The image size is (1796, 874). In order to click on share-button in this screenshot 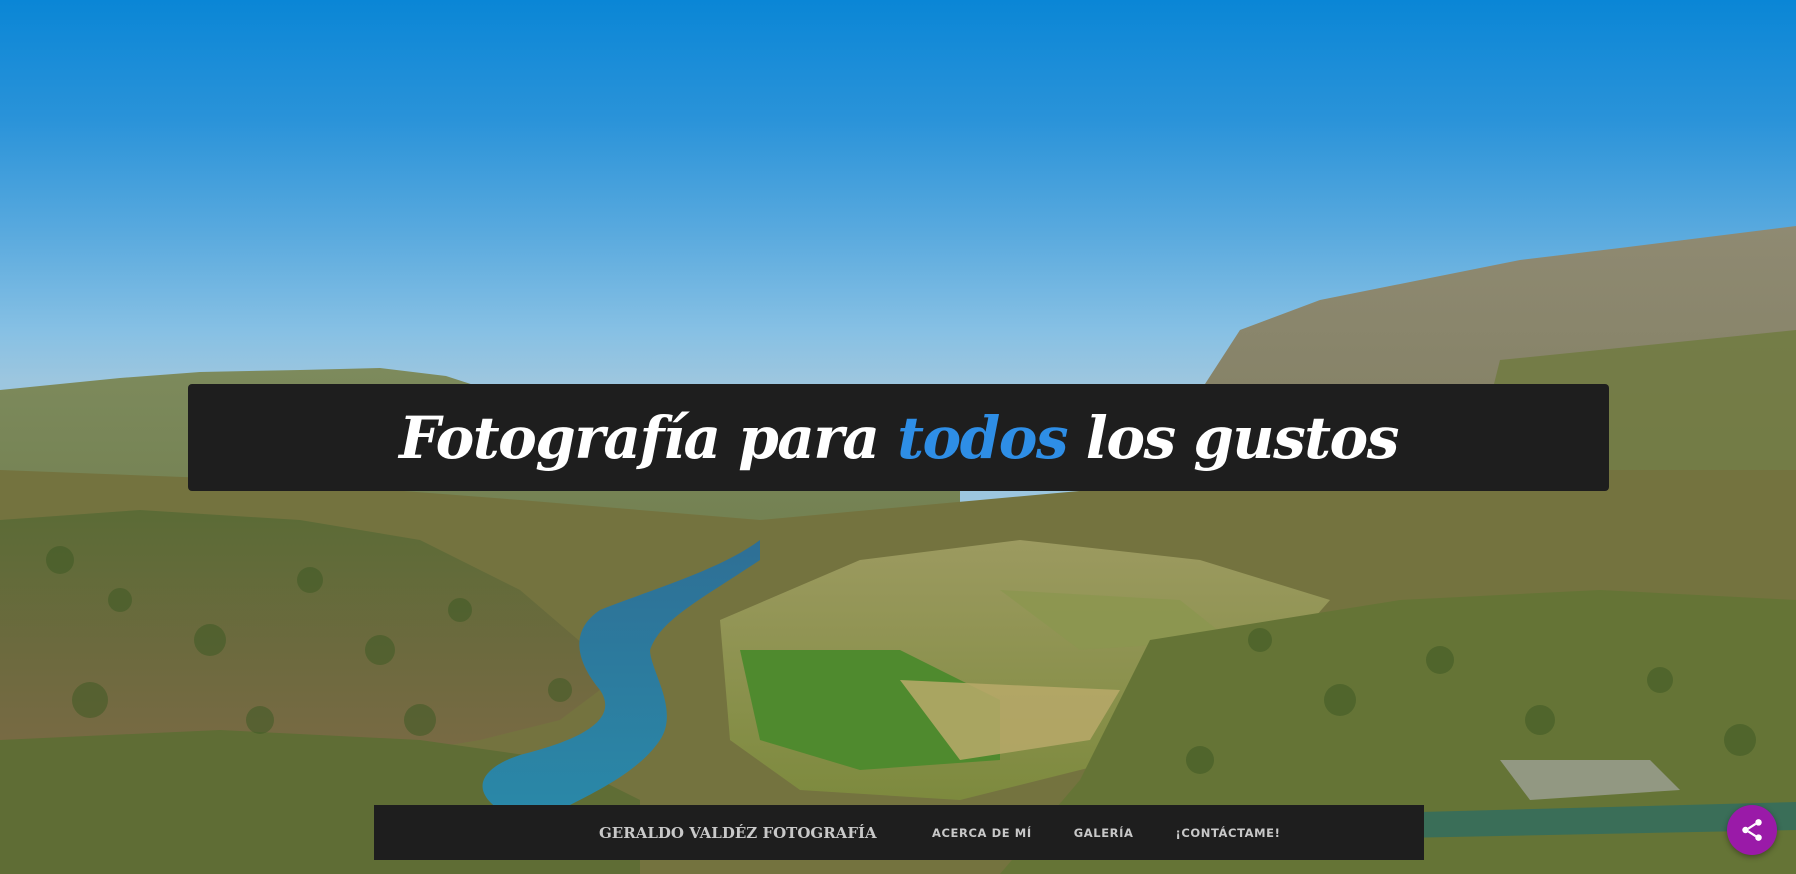, I will do `click(1752, 830)`.